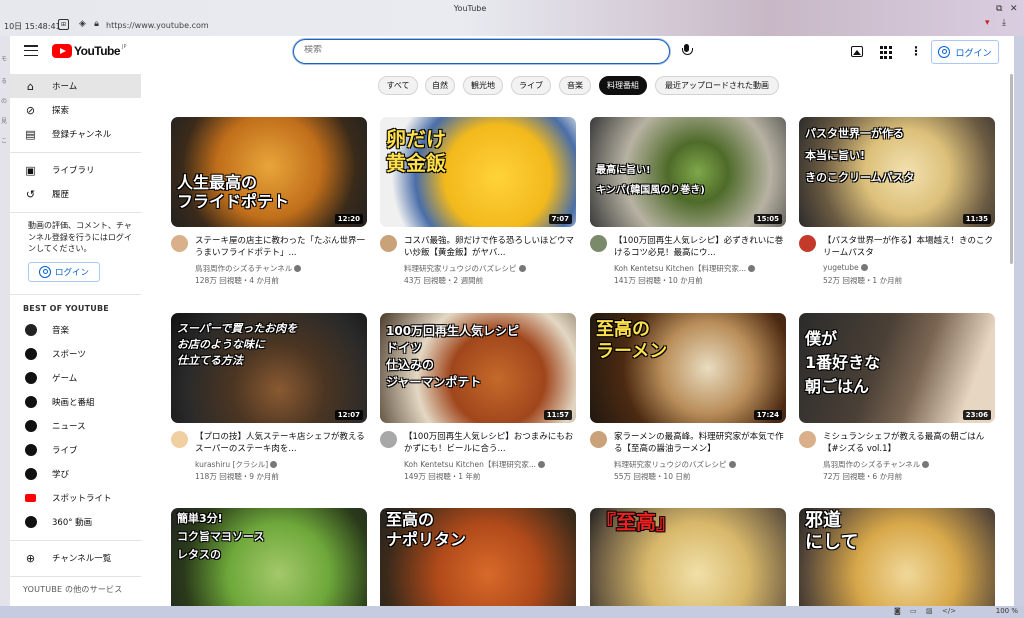  I want to click on youtube-logo: YouTube JP, so click(89, 51).